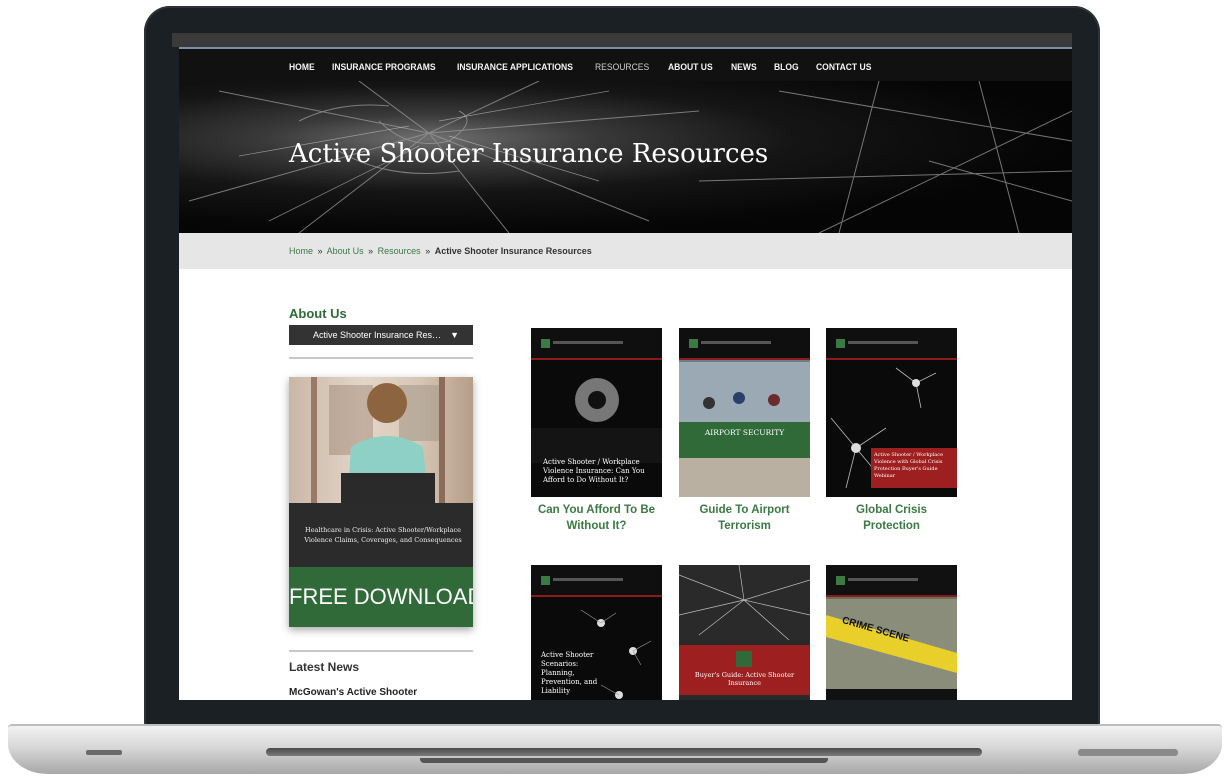 The width and height of the screenshot is (1229, 779). What do you see at coordinates (318, 313) in the screenshot?
I see `sidebar-title: About Us` at bounding box center [318, 313].